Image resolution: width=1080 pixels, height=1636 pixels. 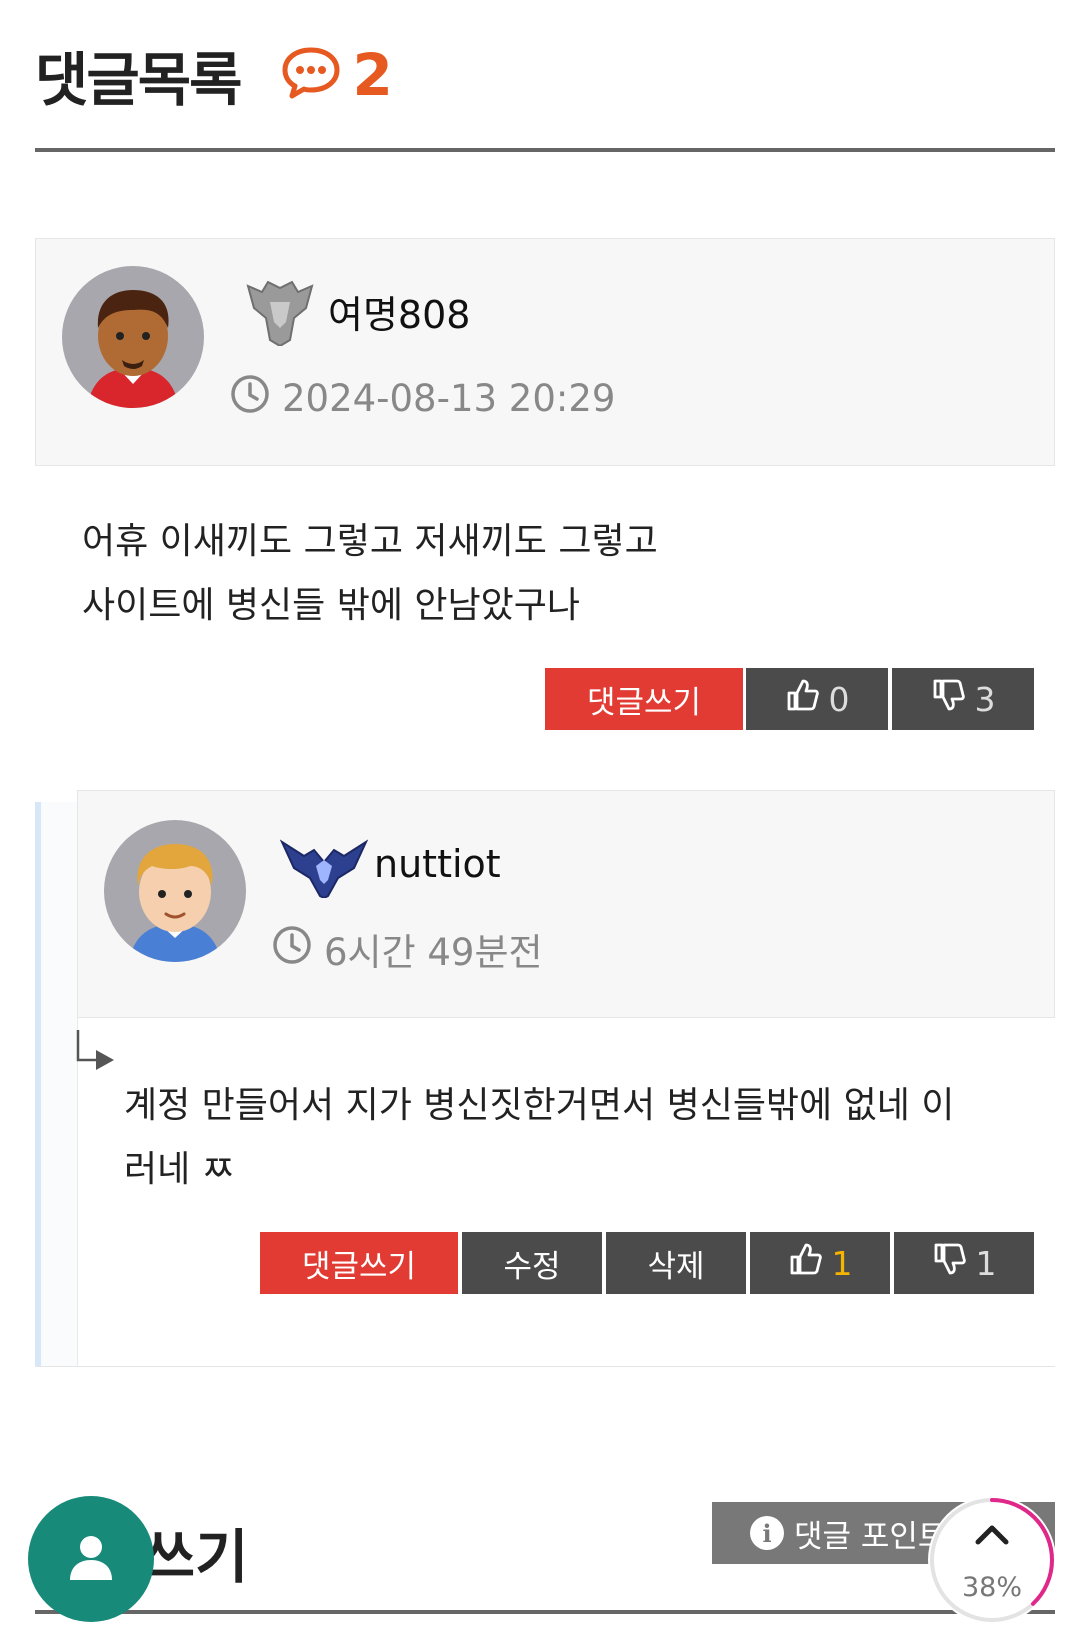 I want to click on dislike-count: 1, so click(x=986, y=1263).